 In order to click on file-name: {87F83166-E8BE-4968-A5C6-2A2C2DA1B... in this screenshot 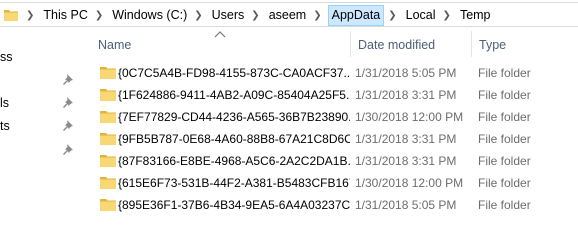, I will do `click(234, 161)`.